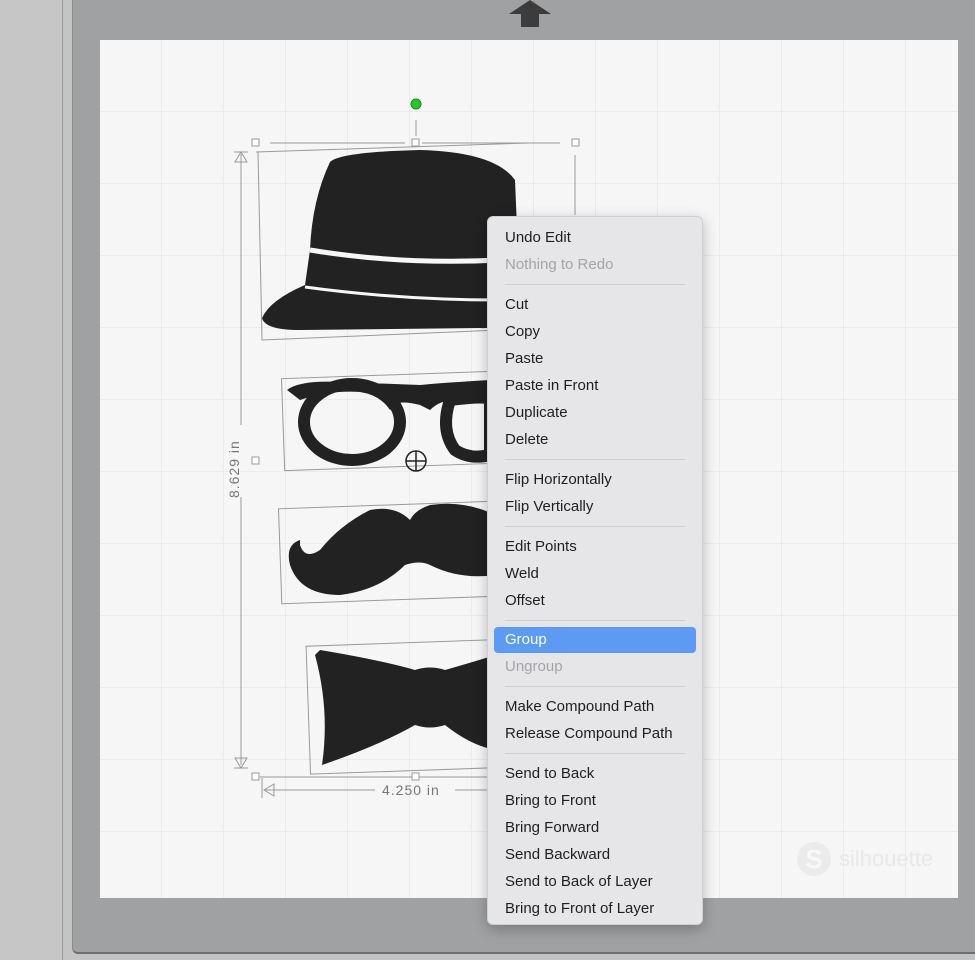 This screenshot has height=960, width=975. I want to click on menu-item-flip-horizontally: Flip Horizontally, so click(595, 479).